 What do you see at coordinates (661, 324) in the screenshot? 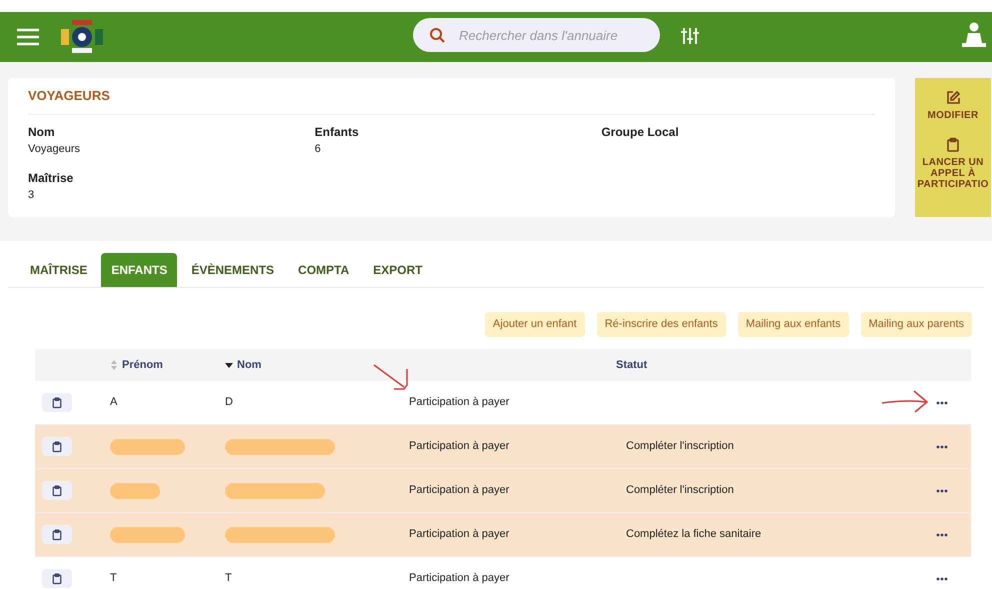
I see `toolbar-button: Ré-inscrire des enfants` at bounding box center [661, 324].